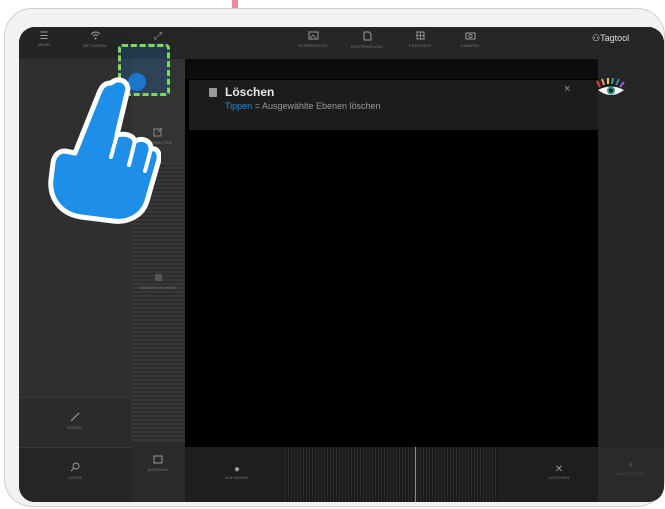  I want to click on hint-body: Tippen = Ausgewählte Ebenen löschen, so click(303, 106).